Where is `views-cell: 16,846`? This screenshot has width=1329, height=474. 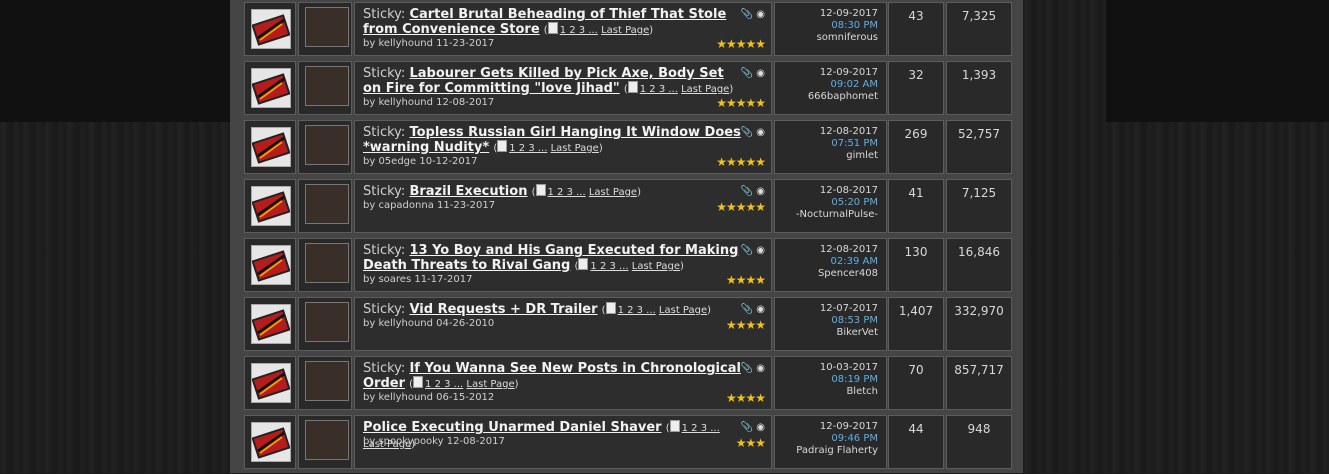
views-cell: 16,846 is located at coordinates (979, 265).